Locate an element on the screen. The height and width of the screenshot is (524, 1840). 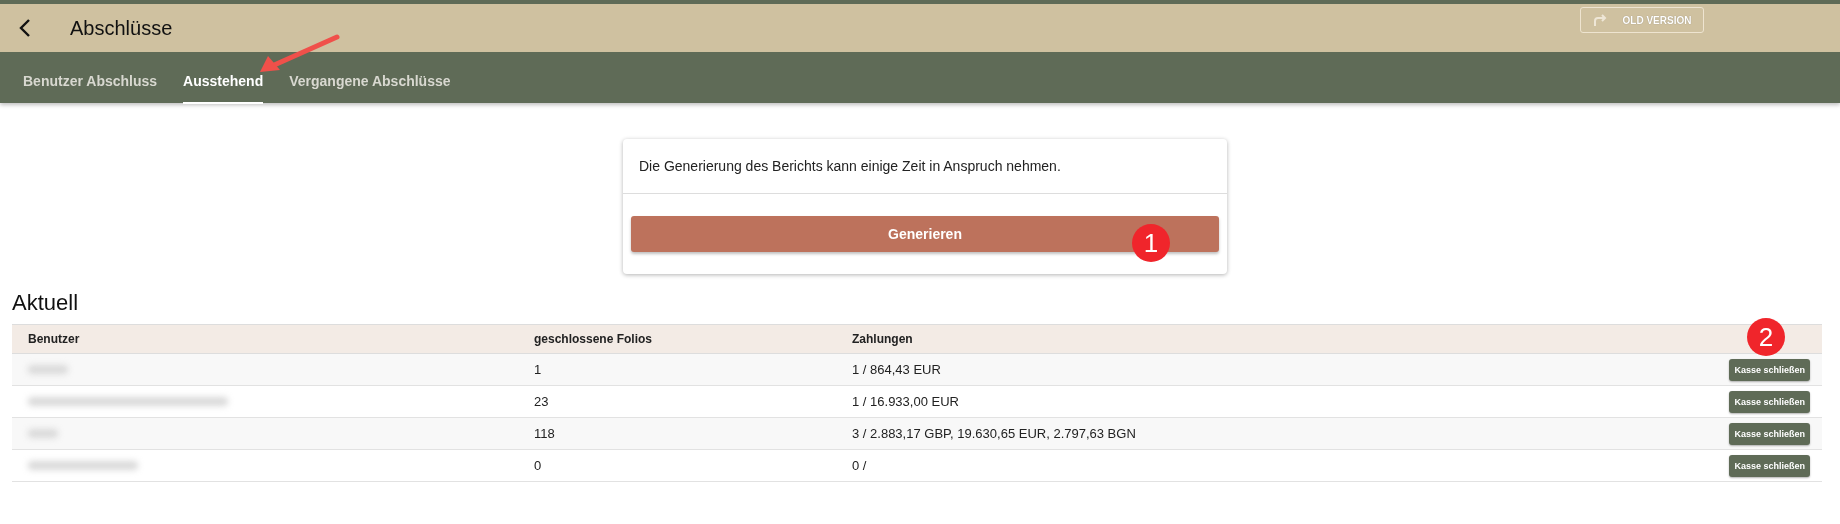
section-title: Aktuell is located at coordinates (46, 303).